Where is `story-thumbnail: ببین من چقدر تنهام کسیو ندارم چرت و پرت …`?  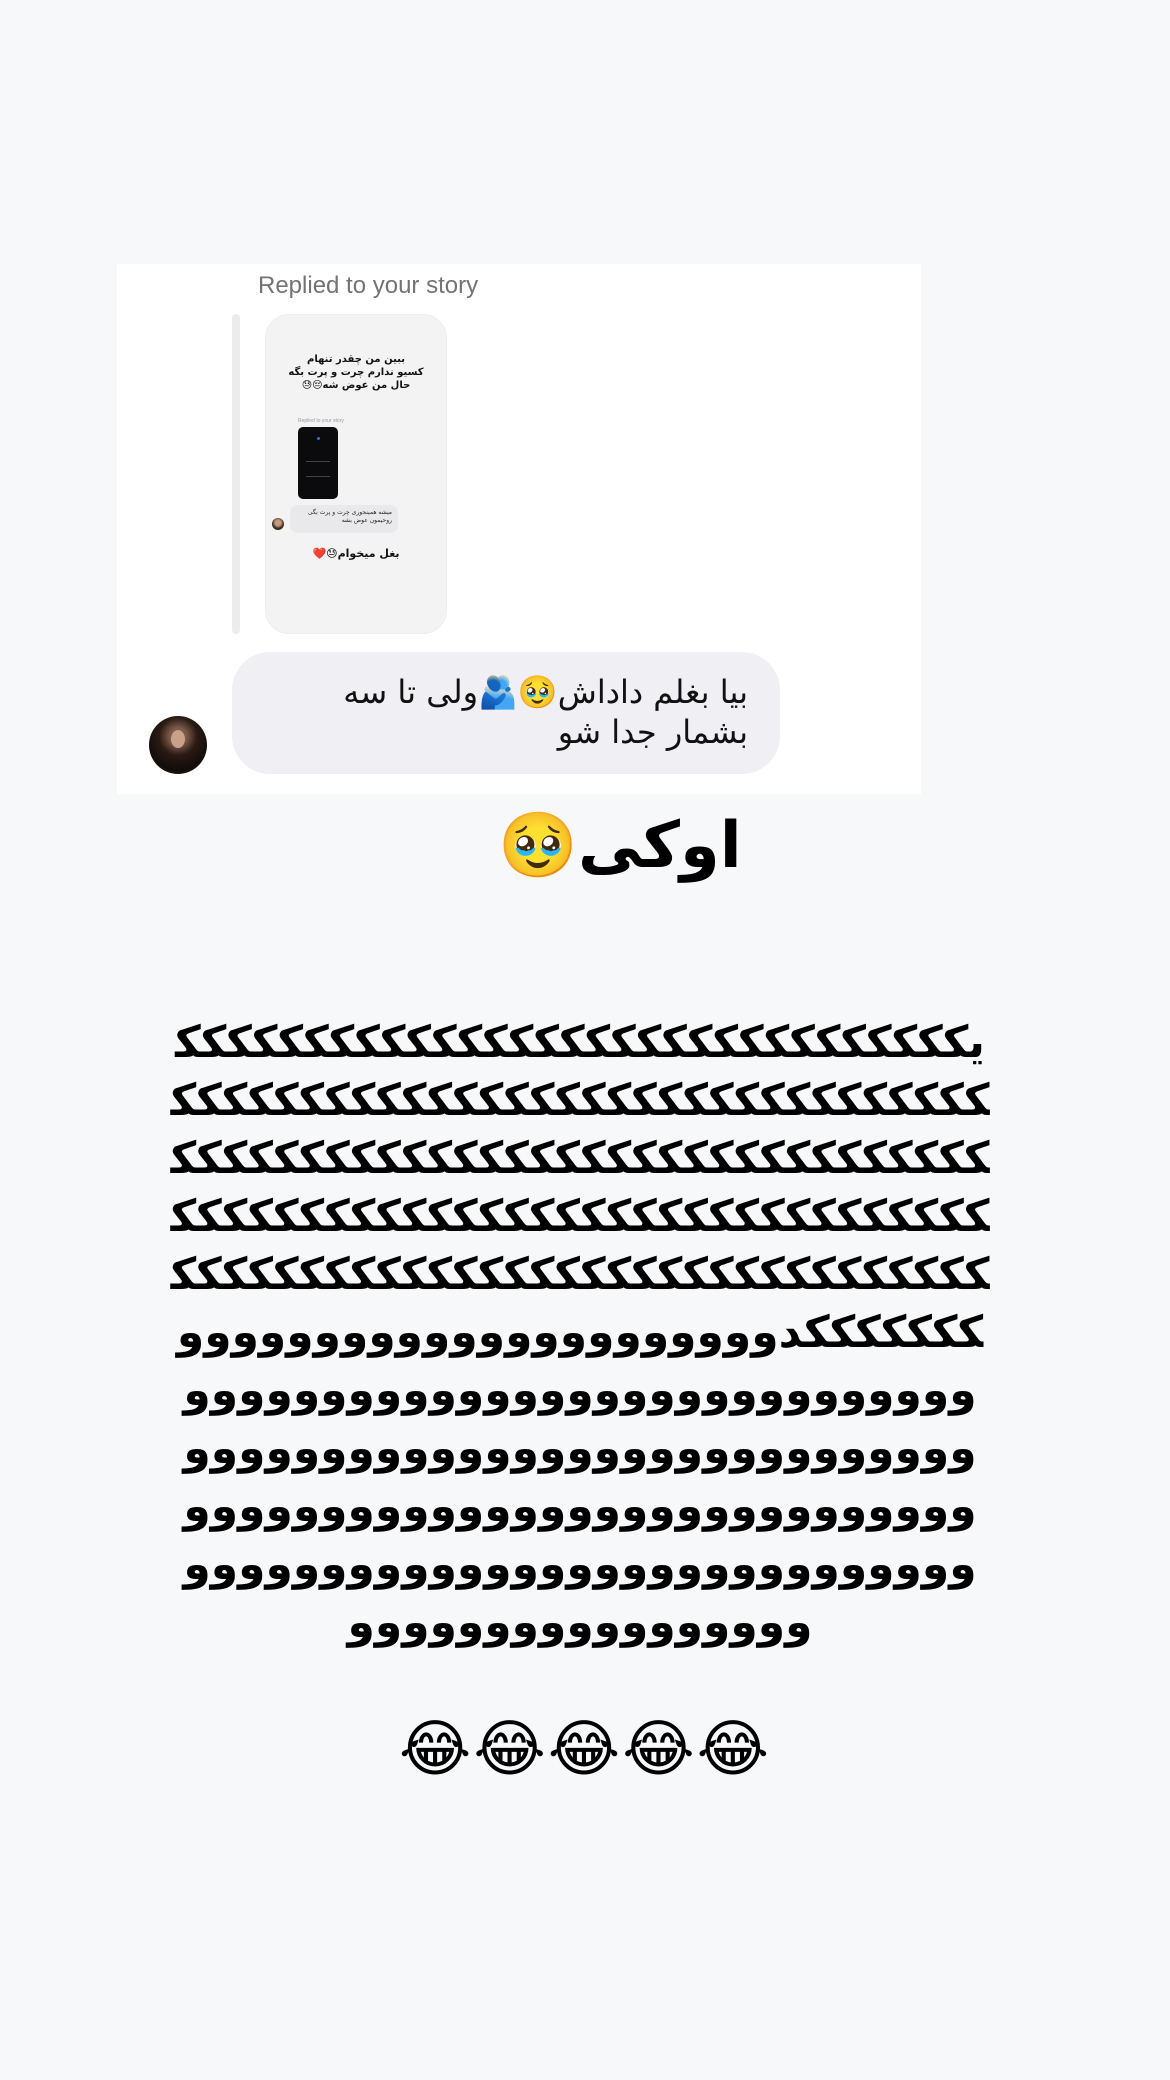 story-thumbnail: ببین من چقدر تنهام کسیو ندارم چرت و پرت … is located at coordinates (356, 474).